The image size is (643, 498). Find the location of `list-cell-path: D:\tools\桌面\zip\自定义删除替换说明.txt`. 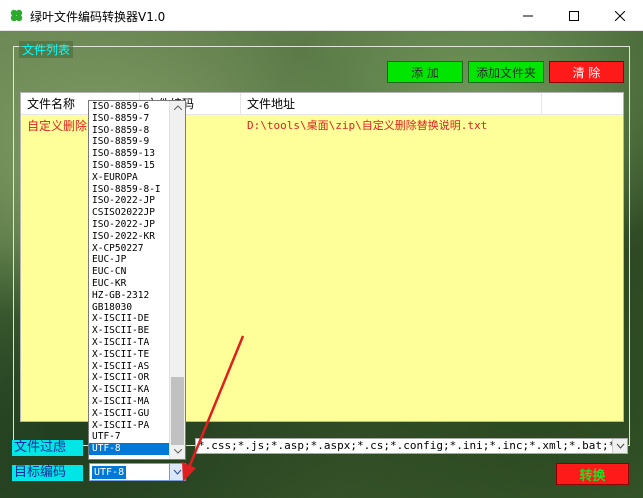

list-cell-path: D:\tools\桌面\zip\自定义删除替换说明.txt is located at coordinates (431, 126).